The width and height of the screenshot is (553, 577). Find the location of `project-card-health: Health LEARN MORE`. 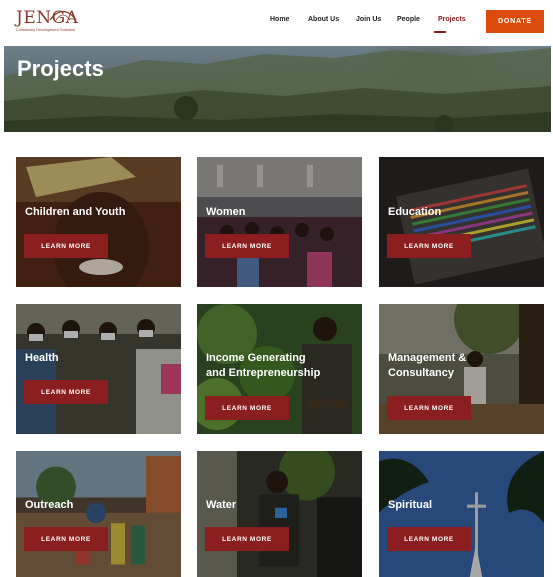

project-card-health: Health LEARN MORE is located at coordinates (98, 369).